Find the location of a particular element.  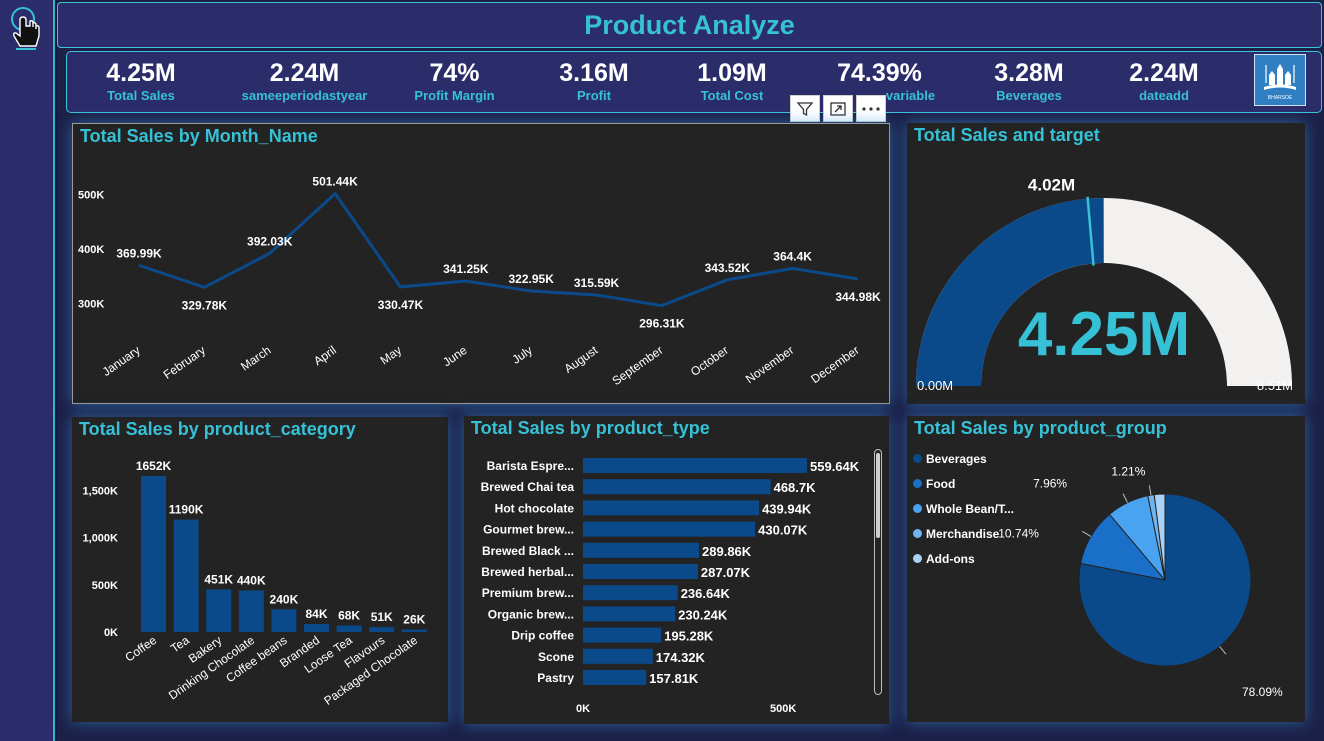

data-label: 1.21% is located at coordinates (1128, 471).